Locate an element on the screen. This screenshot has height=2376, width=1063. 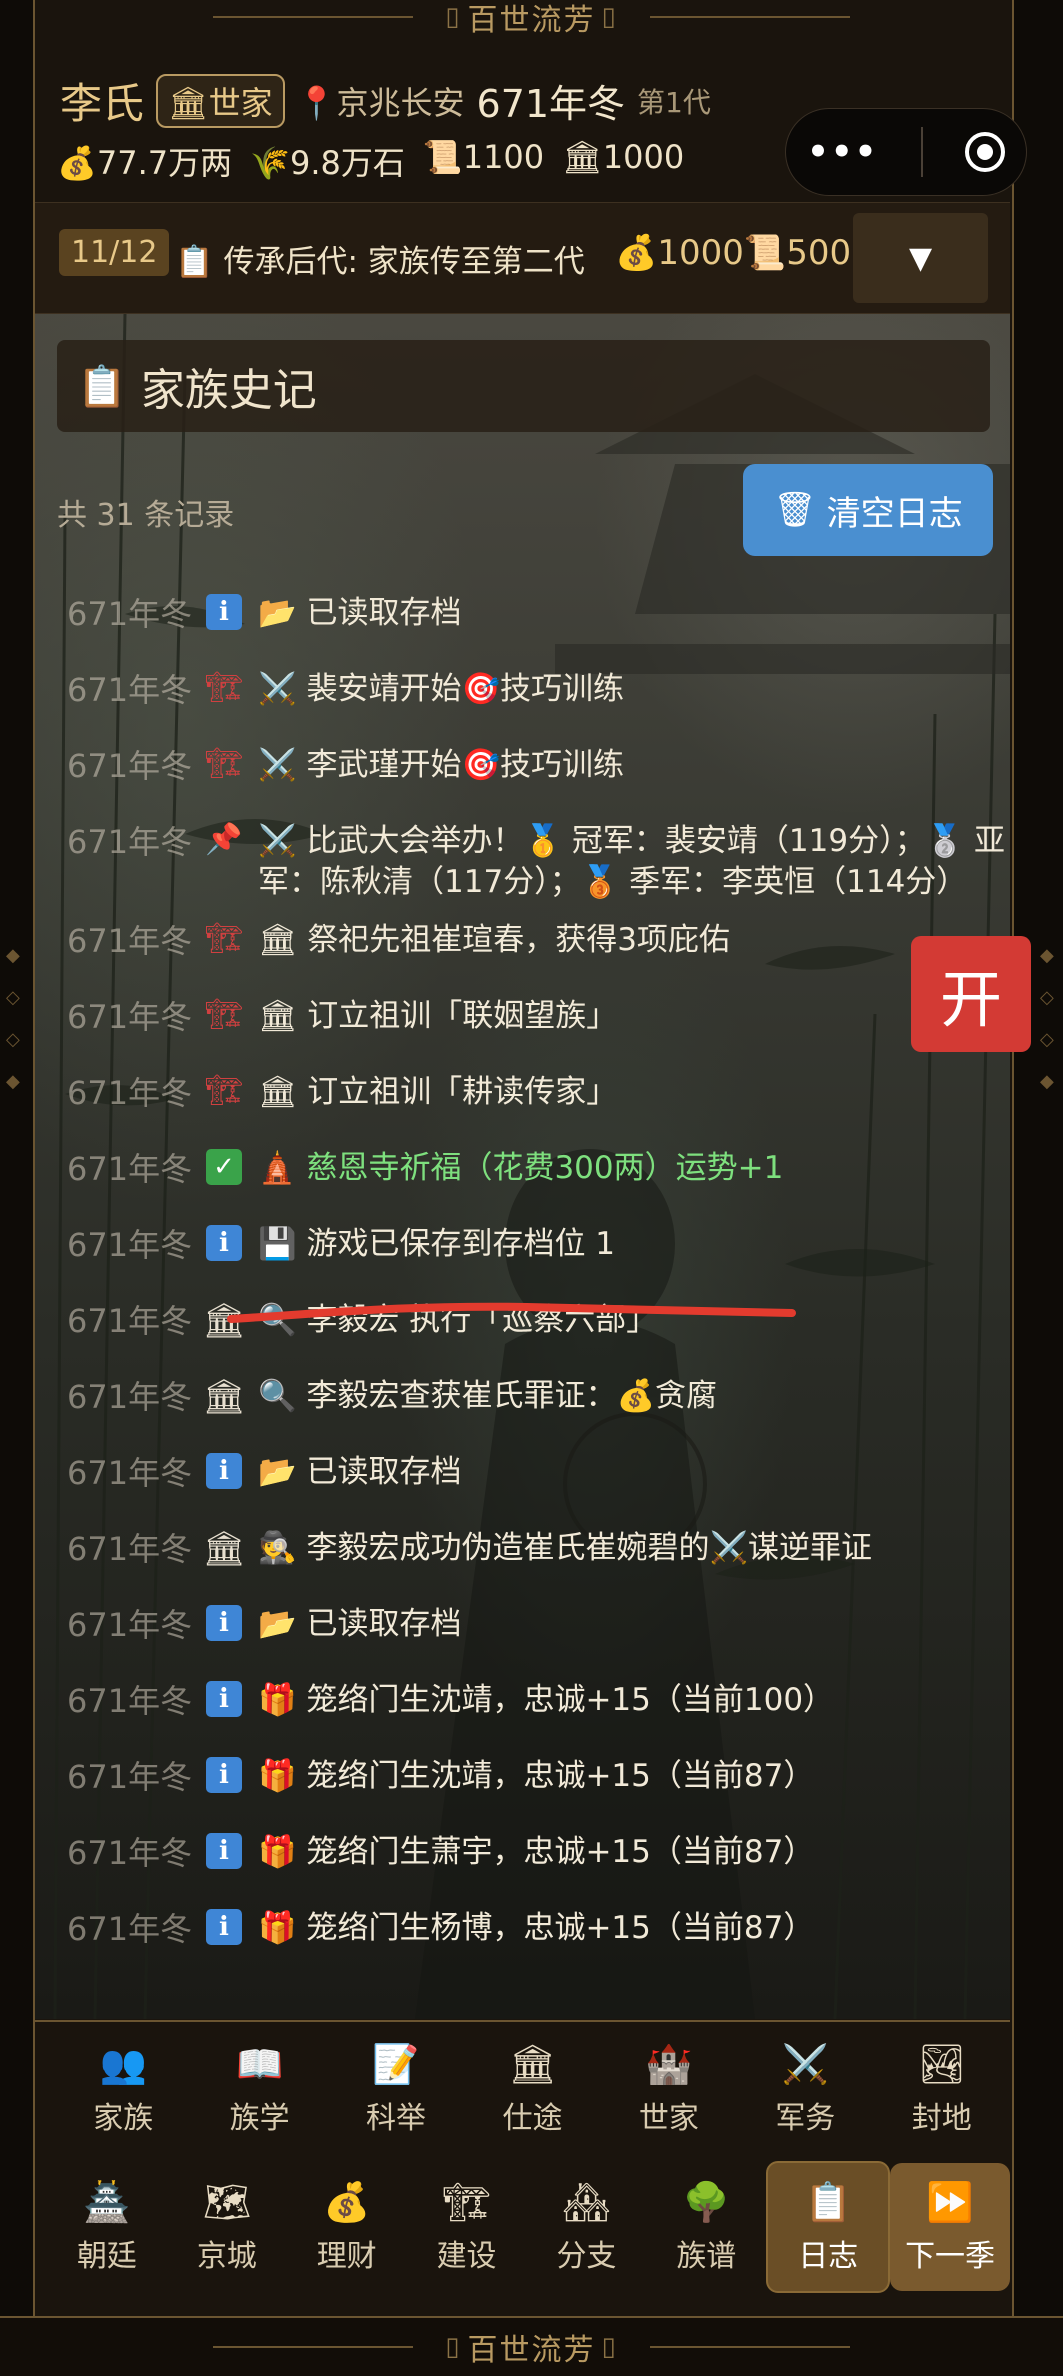
log-entry: 671年冬 i 🎁 笼络门生沈靖，忠诚+15（当前100） is located at coordinates (522, 1701).